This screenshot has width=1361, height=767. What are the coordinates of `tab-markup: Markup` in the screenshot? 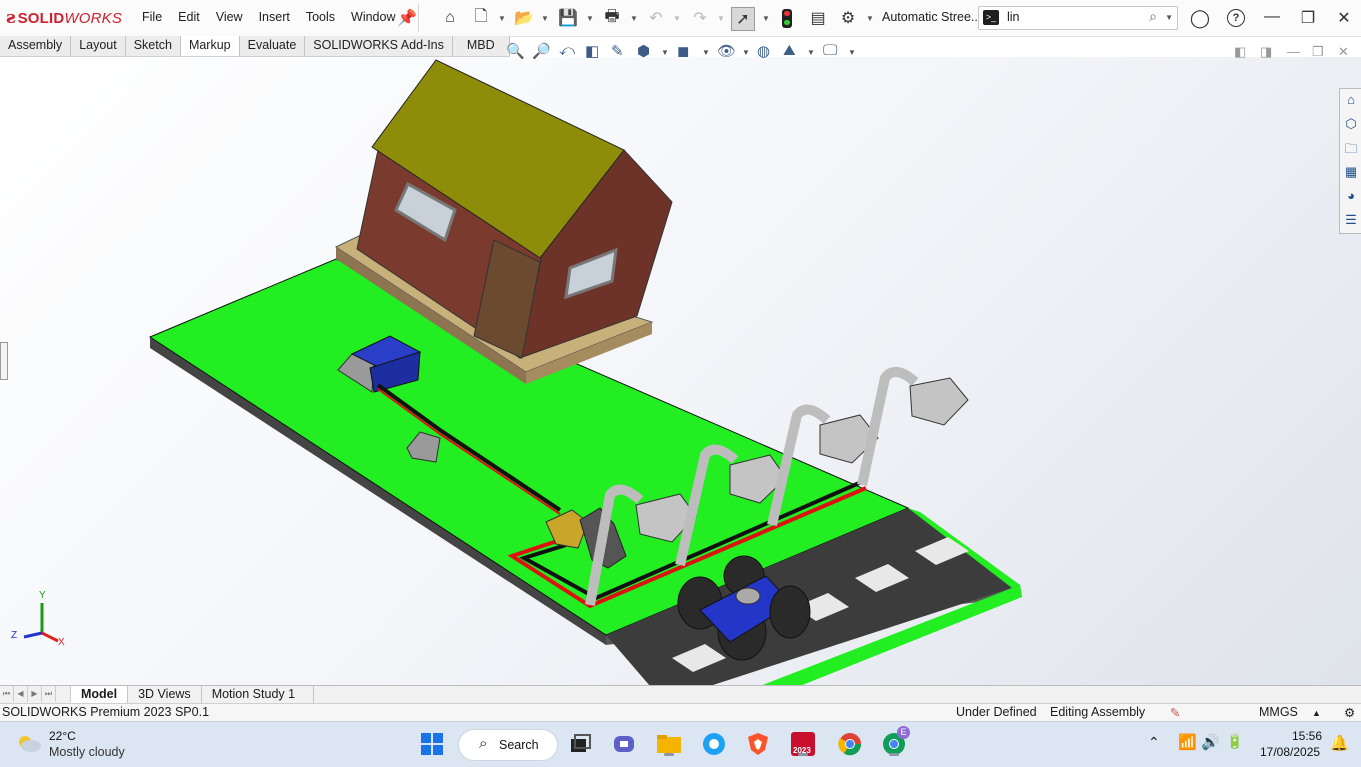 It's located at (210, 46).